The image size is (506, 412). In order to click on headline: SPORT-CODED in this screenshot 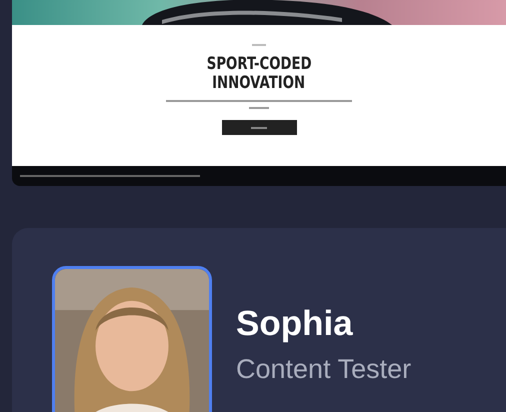, I will do `click(259, 64)`.